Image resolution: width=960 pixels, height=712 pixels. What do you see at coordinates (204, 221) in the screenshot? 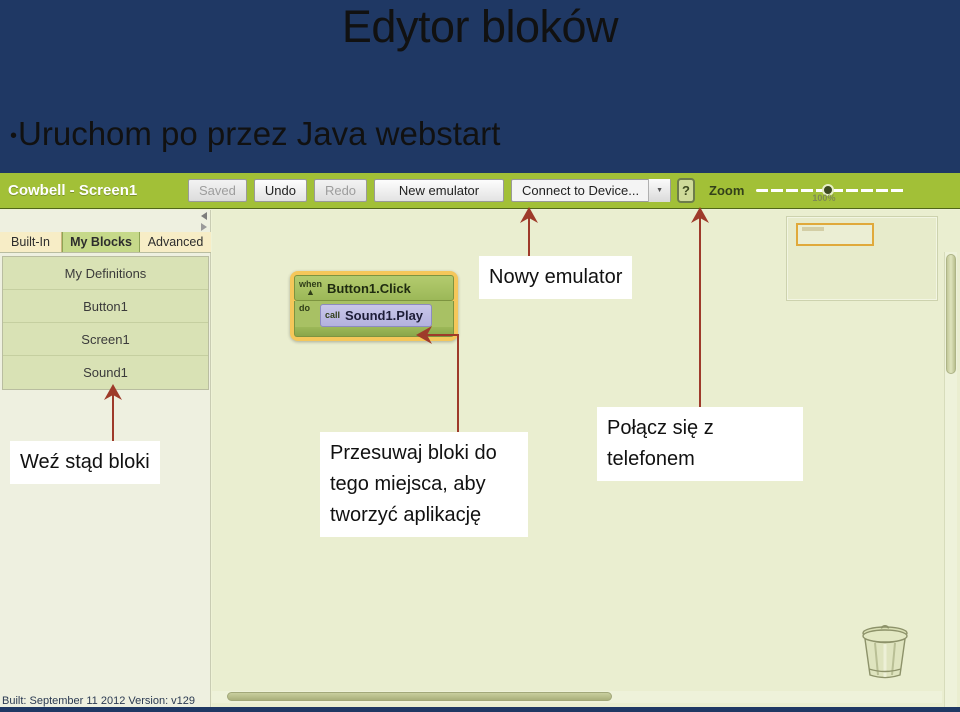
I see `palette-scroll-arrows` at bounding box center [204, 221].